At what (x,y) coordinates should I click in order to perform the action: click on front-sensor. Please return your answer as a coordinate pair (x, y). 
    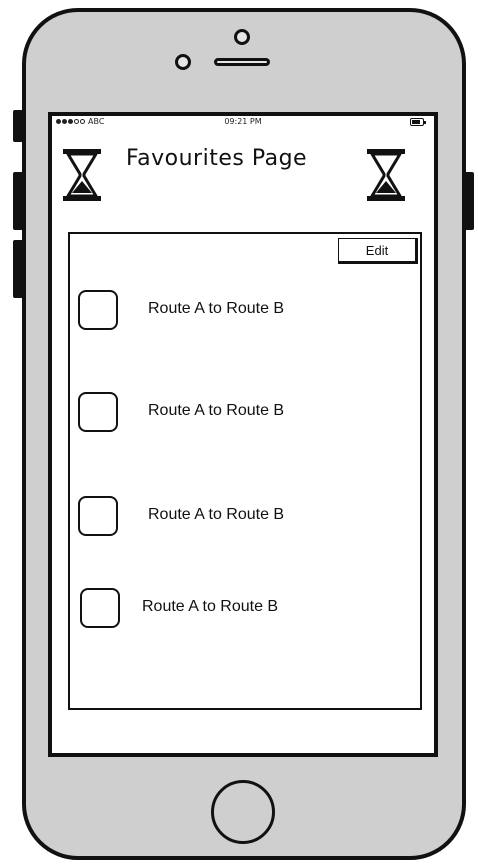
    Looking at the image, I should click on (242, 37).